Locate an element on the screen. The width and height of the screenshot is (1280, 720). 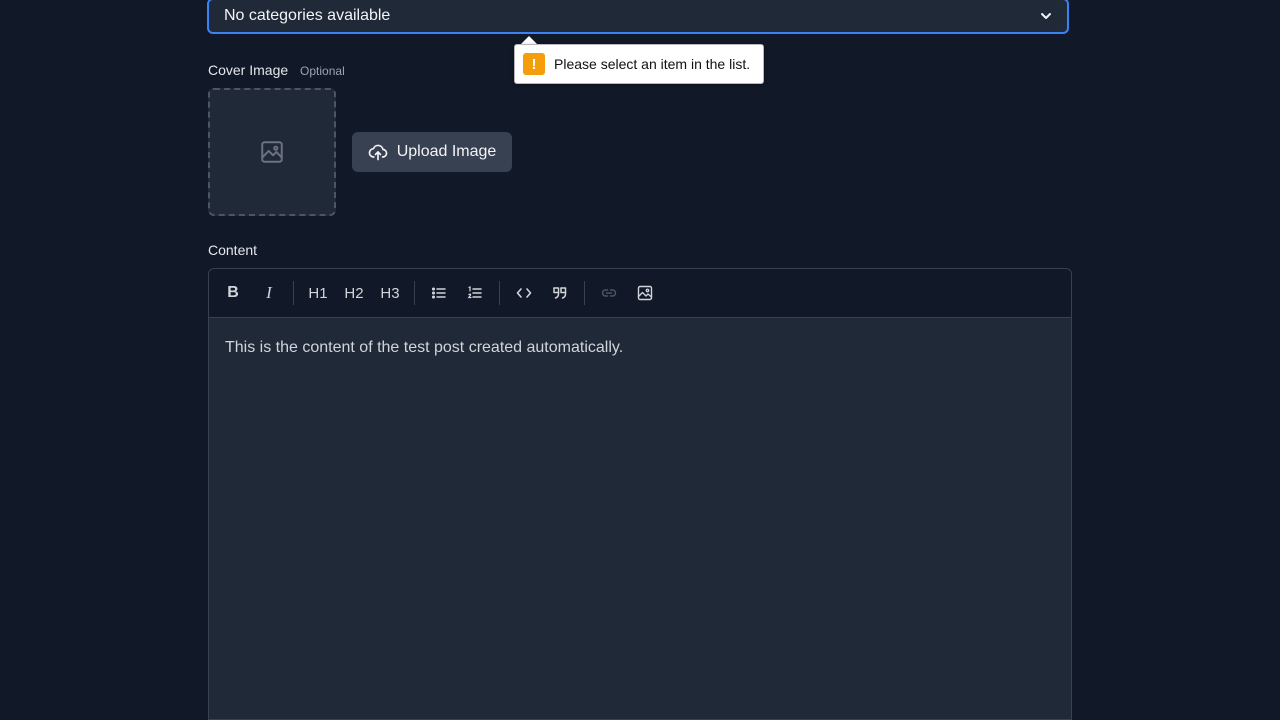
editor-toolbar: B I H1 H2 H3 is located at coordinates (640, 293).